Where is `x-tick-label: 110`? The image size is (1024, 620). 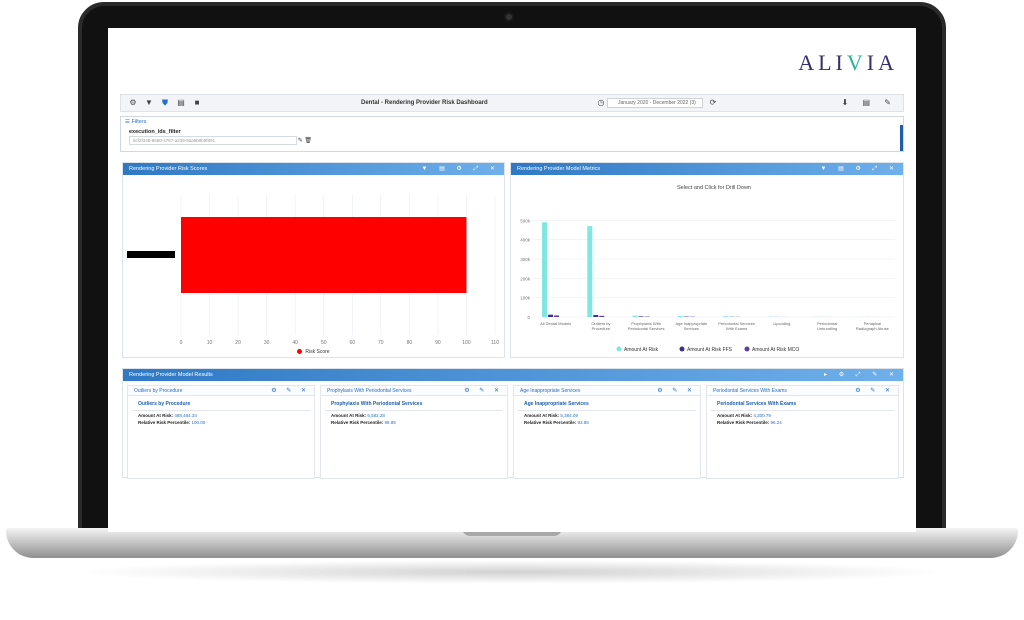 x-tick-label: 110 is located at coordinates (495, 343).